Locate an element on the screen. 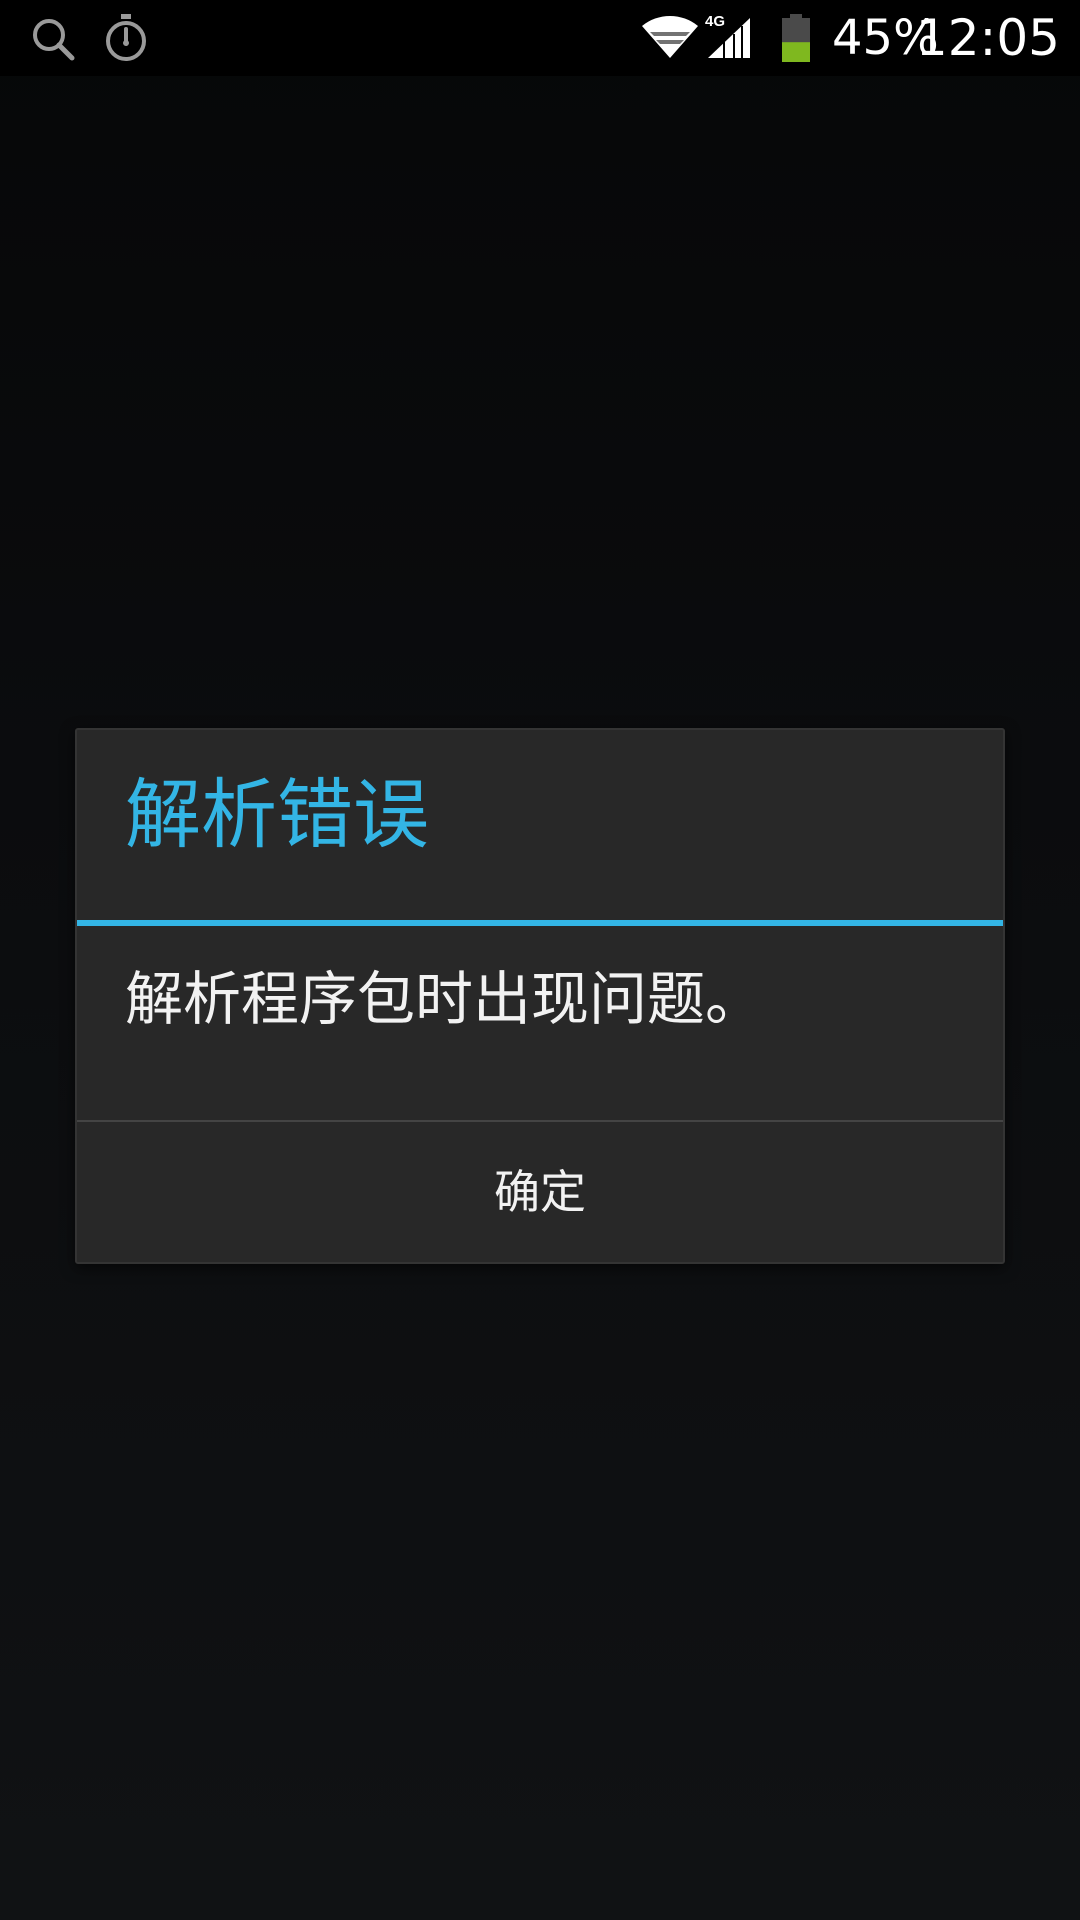 This screenshot has width=1080, height=1920. signal-4g-icon: 4G is located at coordinates (727, 35).